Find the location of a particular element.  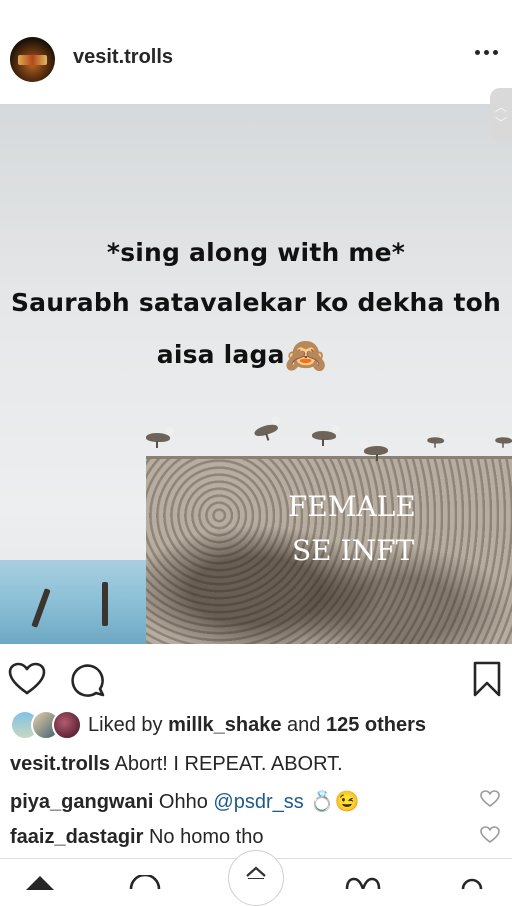

watermark-line-1: FEMALE is located at coordinates (352, 506).